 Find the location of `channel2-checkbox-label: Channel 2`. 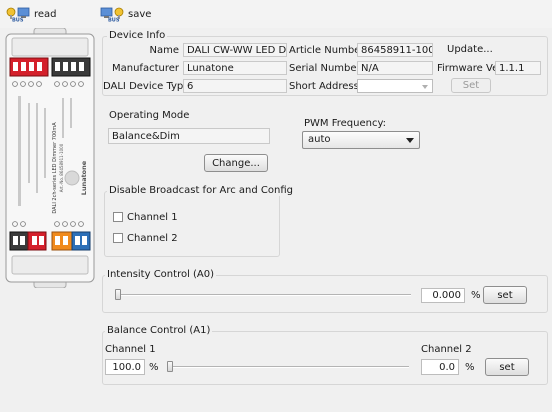

channel2-checkbox-label: Channel 2 is located at coordinates (152, 238).